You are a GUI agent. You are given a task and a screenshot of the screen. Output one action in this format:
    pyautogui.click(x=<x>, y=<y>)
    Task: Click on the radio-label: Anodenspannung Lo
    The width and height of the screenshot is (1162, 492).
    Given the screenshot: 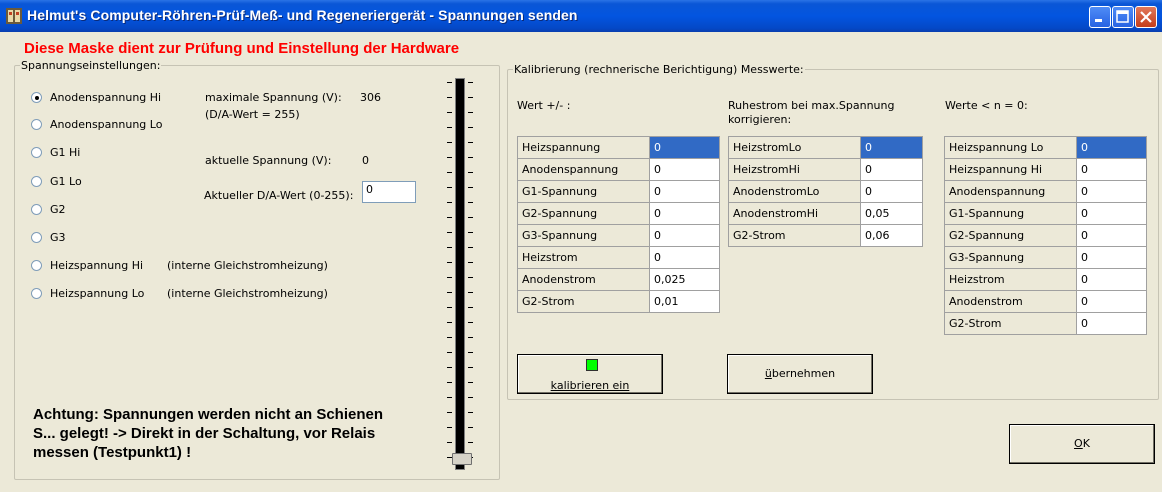 What is the action you would take?
    pyautogui.click(x=106, y=124)
    